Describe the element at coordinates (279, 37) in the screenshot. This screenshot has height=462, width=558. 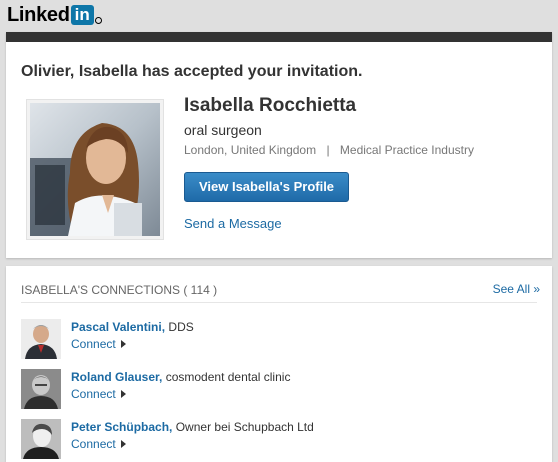
I see `card-top-bar` at that location.